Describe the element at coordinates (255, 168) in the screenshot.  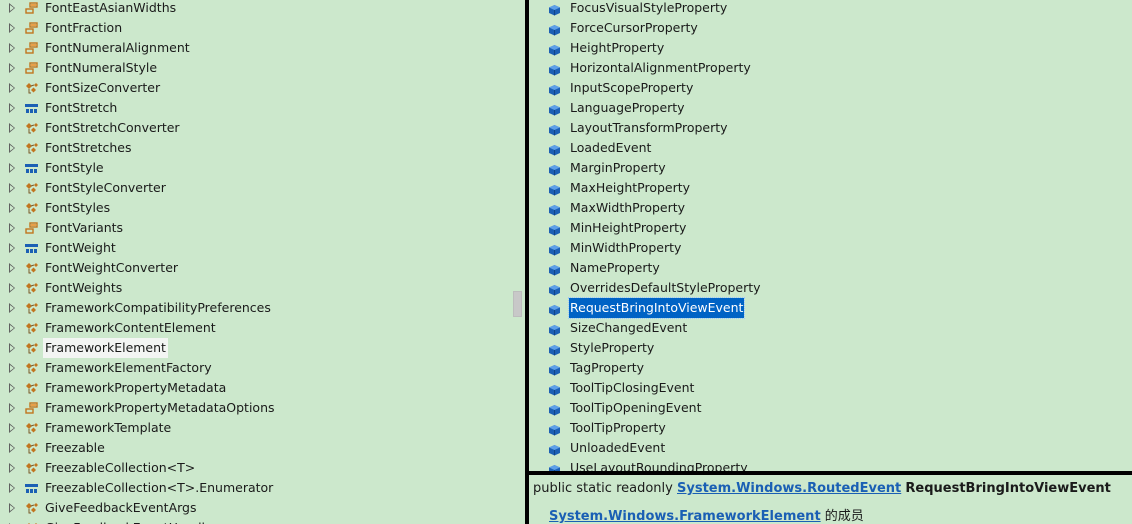
I see `type-tree-item: FontStyle` at that location.